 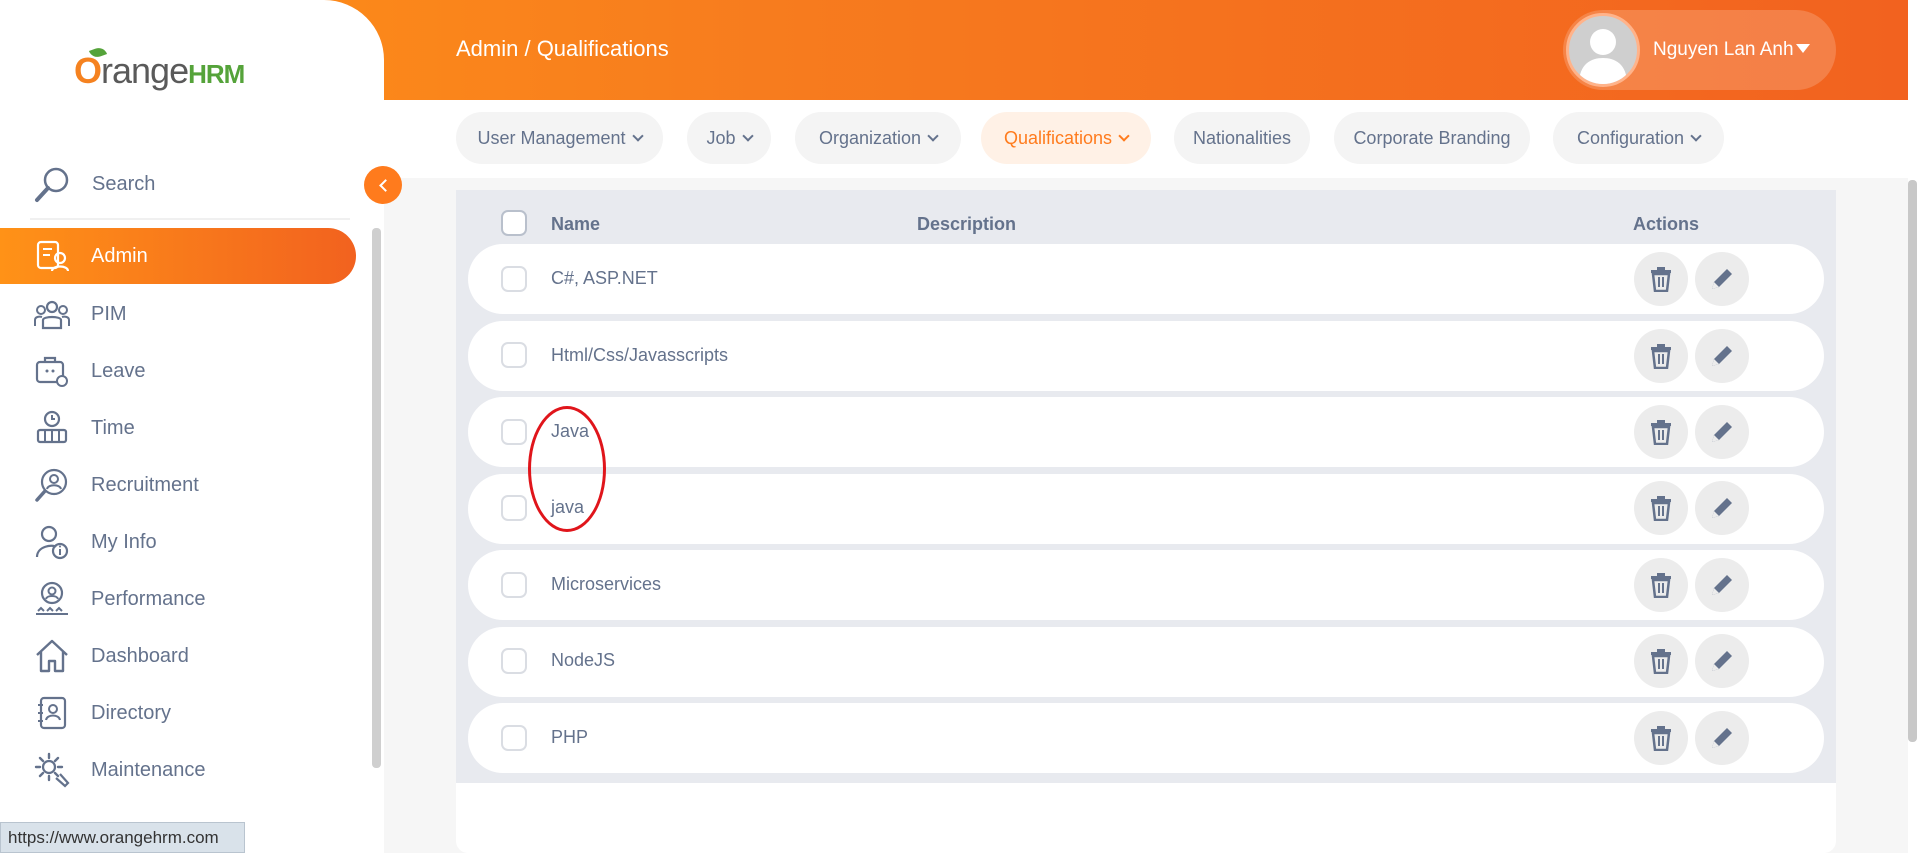 I want to click on sidebar-item-directory: Directory, so click(x=178, y=713).